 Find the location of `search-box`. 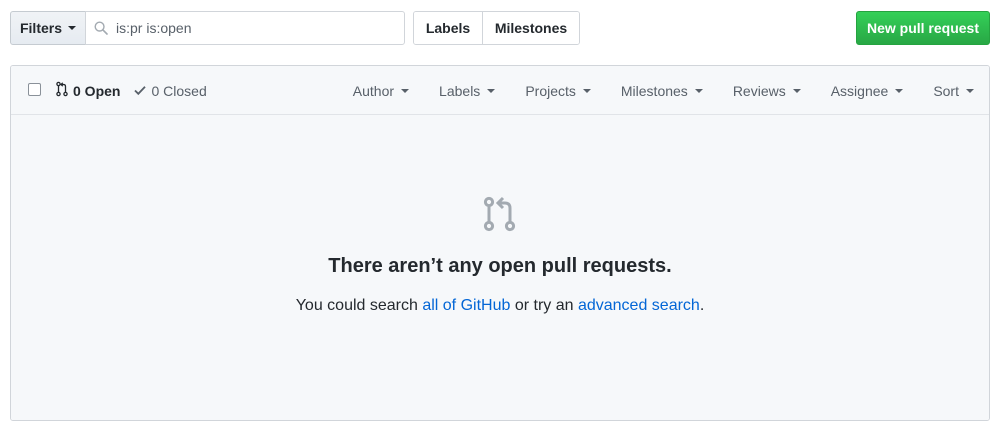

search-box is located at coordinates (245, 28).